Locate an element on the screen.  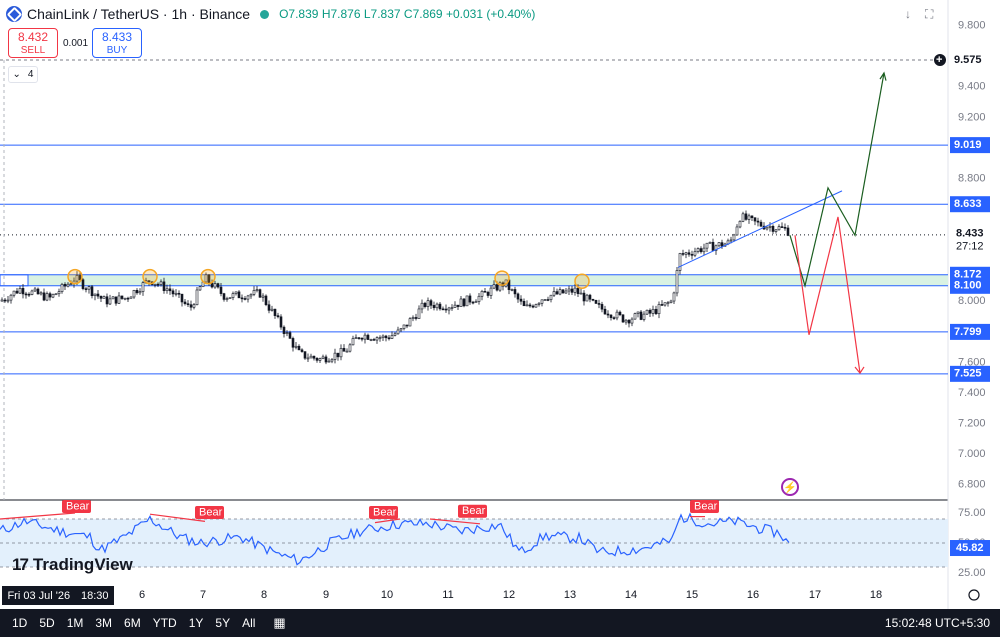
chevron-down-icon: ↓ is located at coordinates (908, 14).